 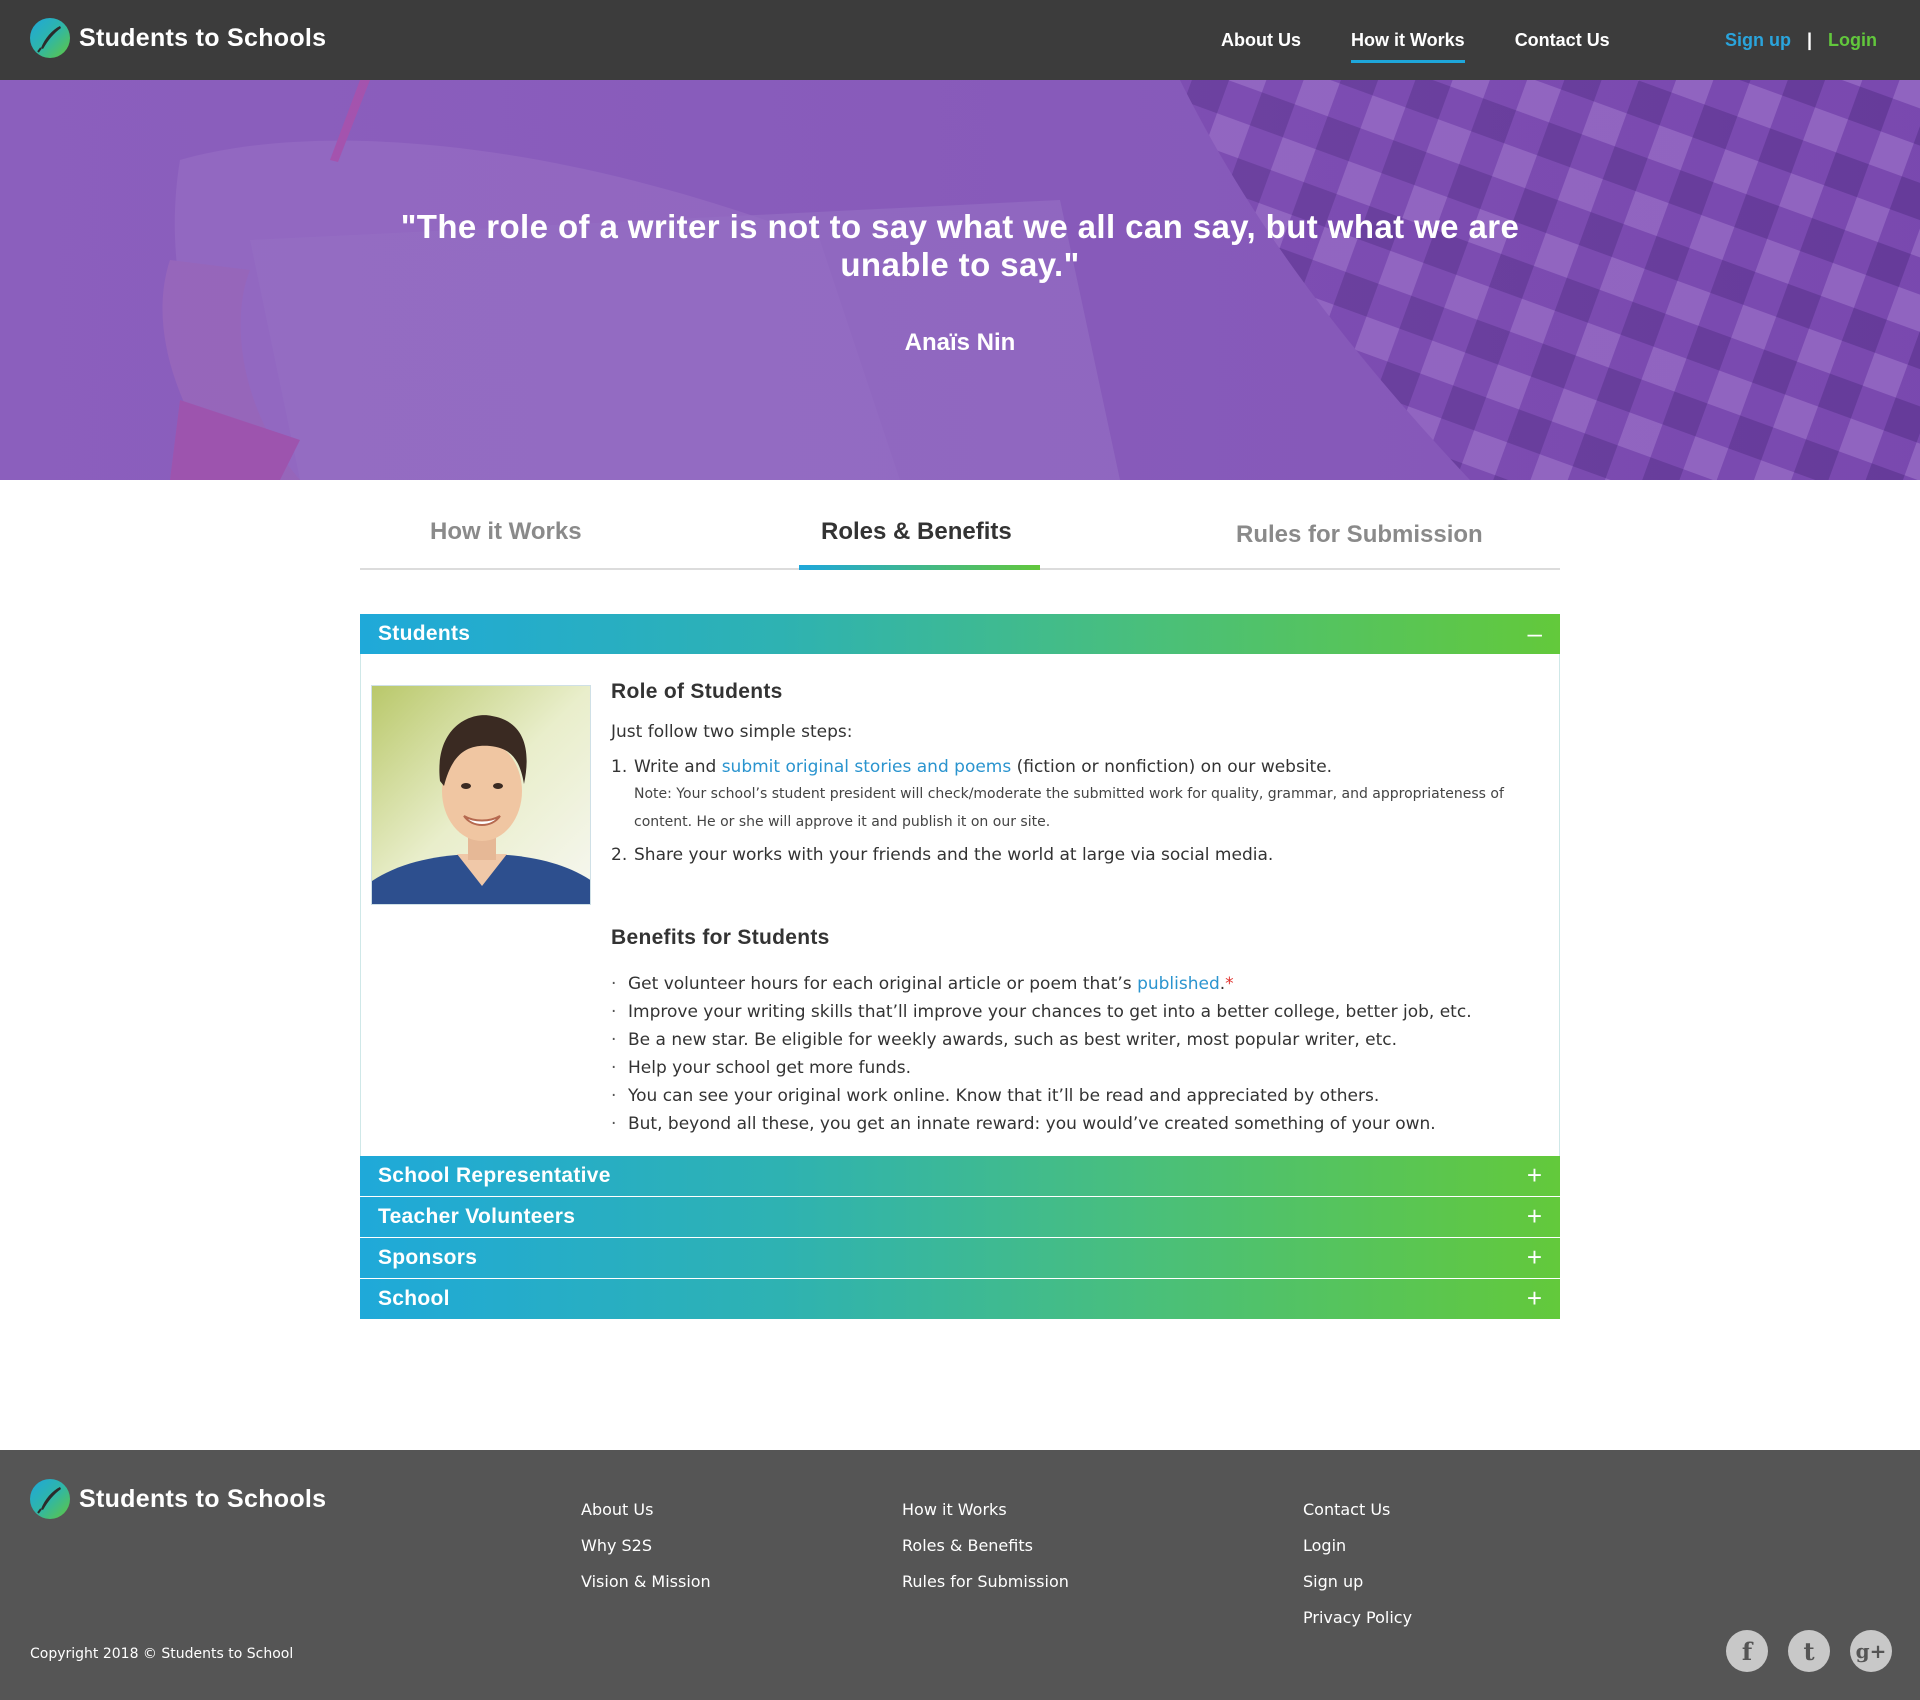 What do you see at coordinates (646, 1510) in the screenshot?
I see `footer-link-about: About Us` at bounding box center [646, 1510].